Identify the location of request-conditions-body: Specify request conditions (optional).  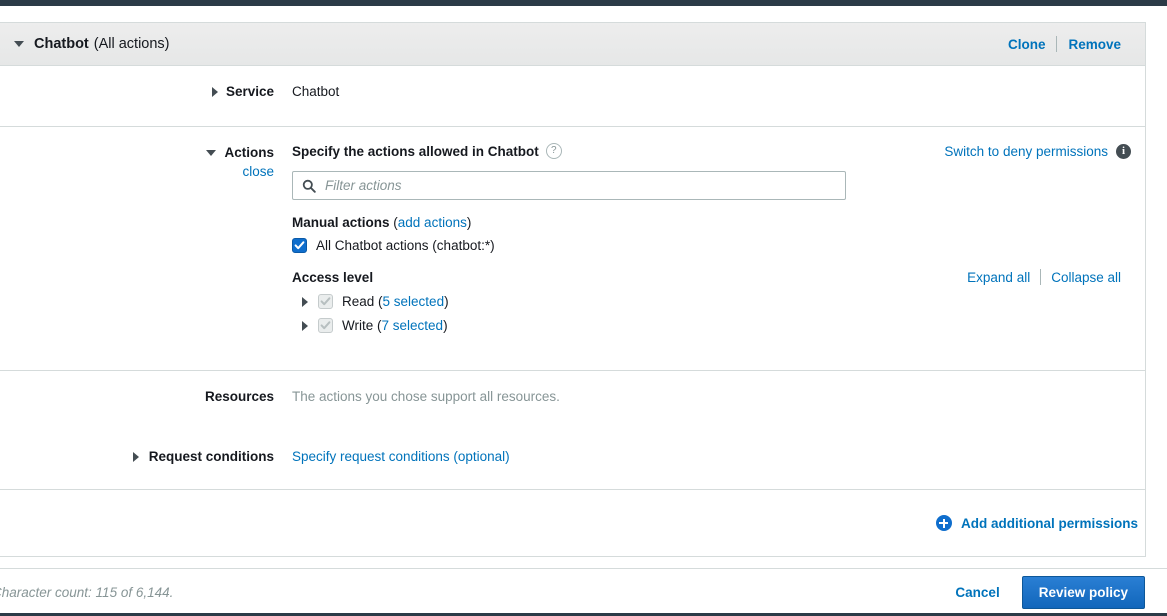
(709, 460).